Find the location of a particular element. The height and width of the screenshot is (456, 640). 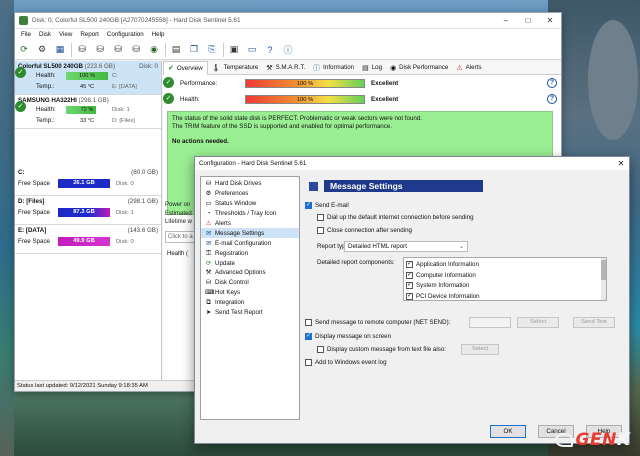

close-button: ✕ is located at coordinates (550, 21).